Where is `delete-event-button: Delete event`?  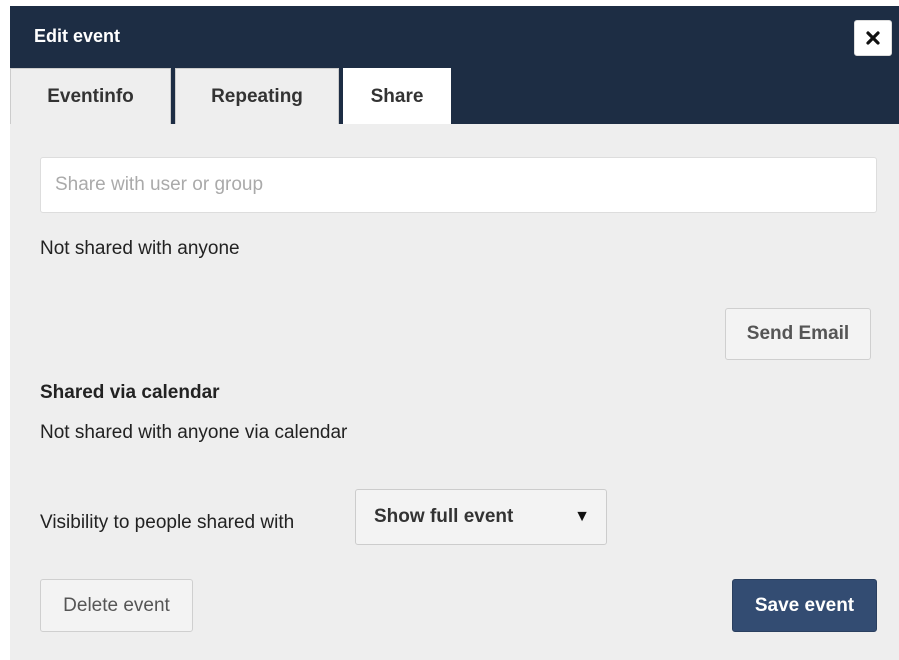 delete-event-button: Delete event is located at coordinates (116, 605).